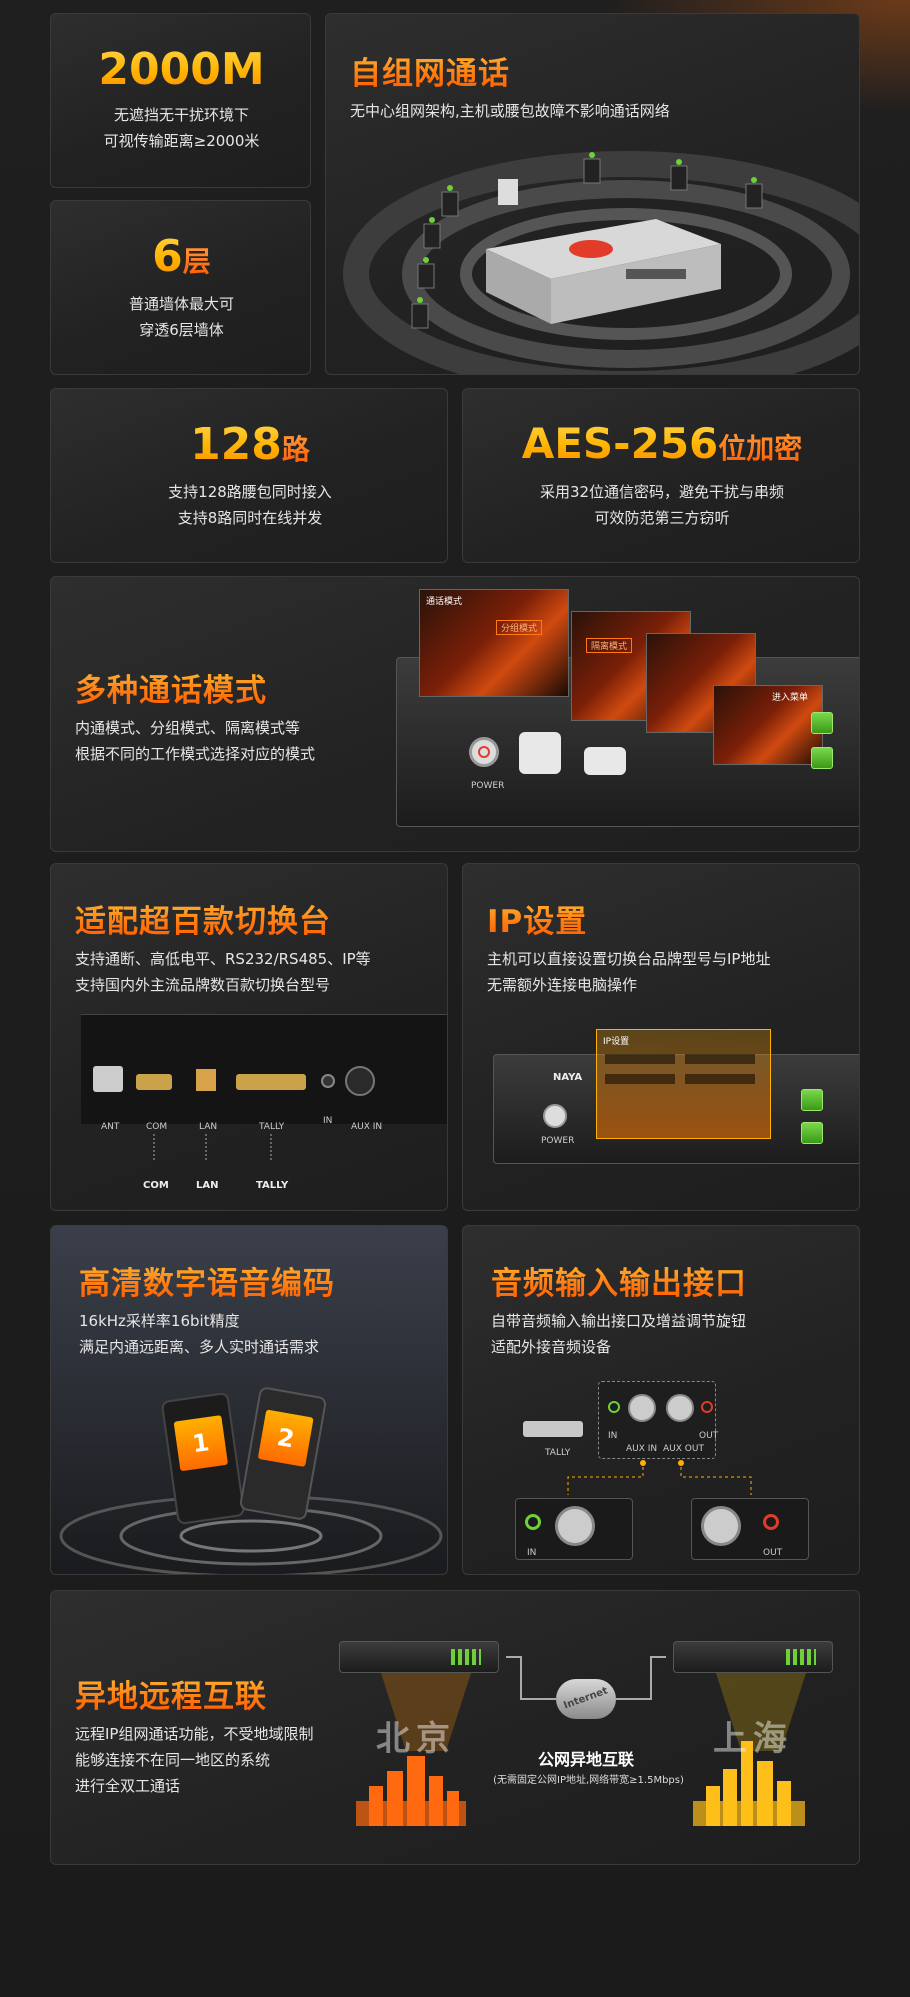 The height and width of the screenshot is (1997, 910). Describe the element at coordinates (203, 985) in the screenshot. I see `switcher-line2: 支持国内外主流品牌数百款切换台型号` at that location.